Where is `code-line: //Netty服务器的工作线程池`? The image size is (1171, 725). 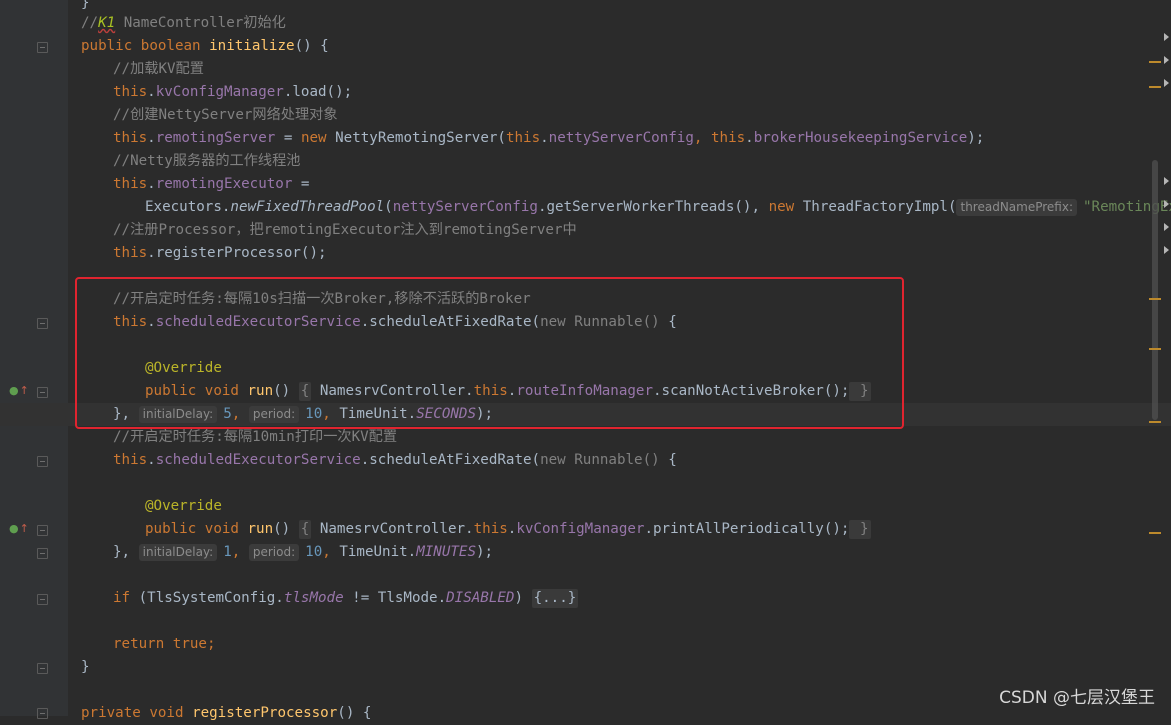 code-line: //Netty服务器的工作线程池 is located at coordinates (207, 161).